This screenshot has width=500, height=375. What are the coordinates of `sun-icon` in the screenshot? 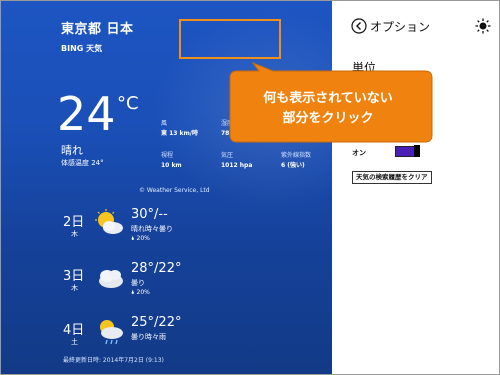 It's located at (483, 26).